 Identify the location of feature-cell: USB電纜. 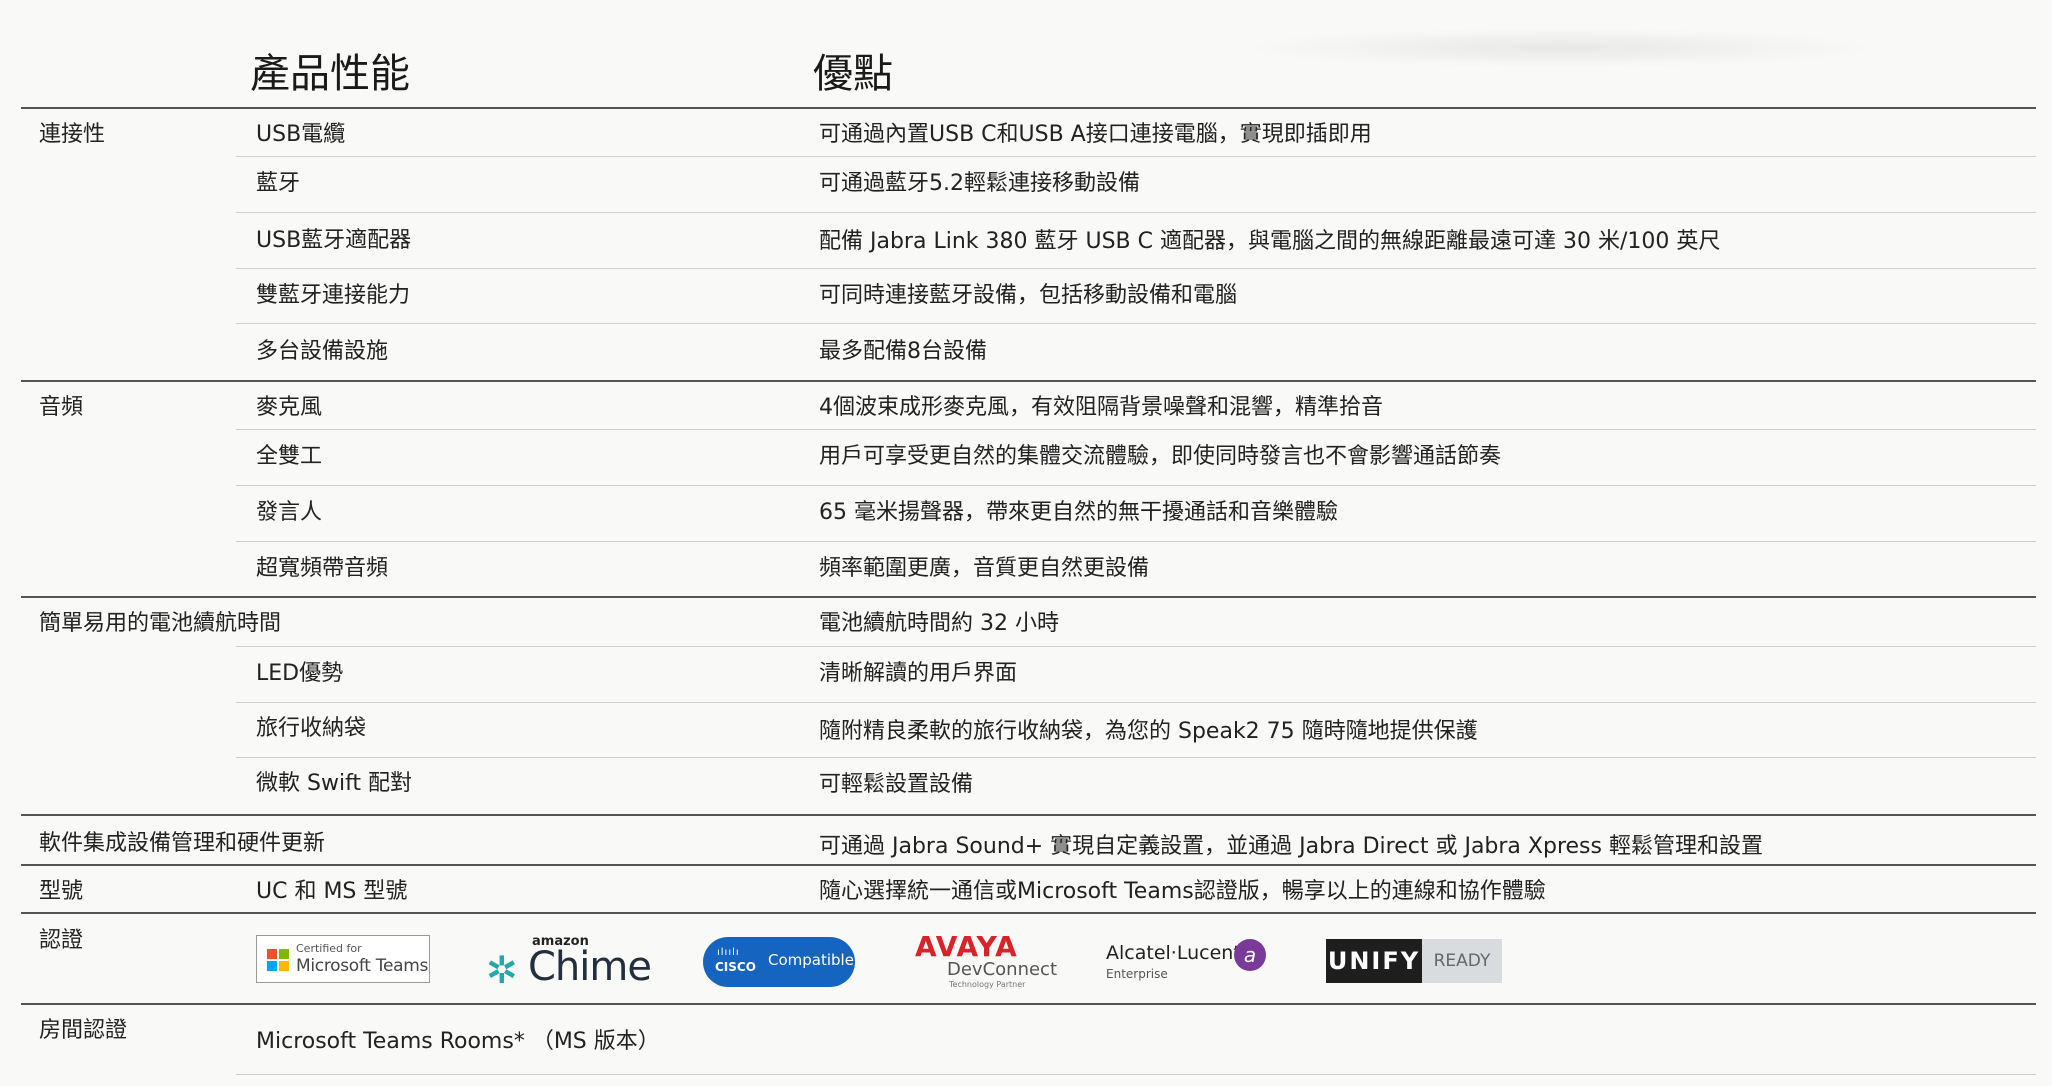
(301, 134).